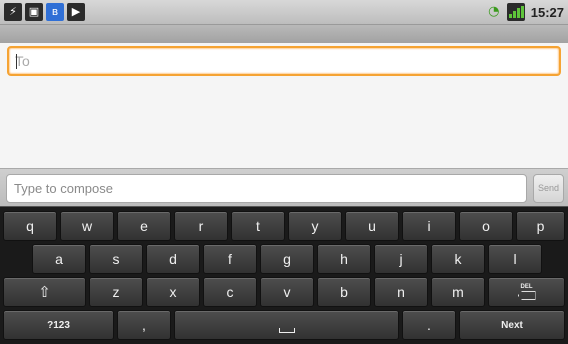 The height and width of the screenshot is (344, 568). Describe the element at coordinates (429, 325) in the screenshot. I see `period-key: .` at that location.